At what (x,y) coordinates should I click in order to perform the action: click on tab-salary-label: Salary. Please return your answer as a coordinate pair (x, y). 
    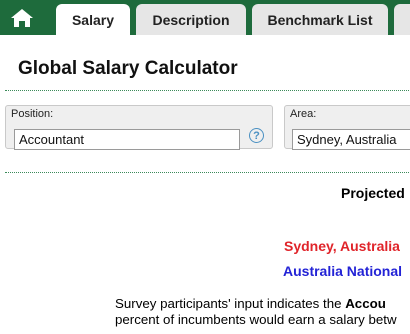
    Looking at the image, I should click on (93, 19).